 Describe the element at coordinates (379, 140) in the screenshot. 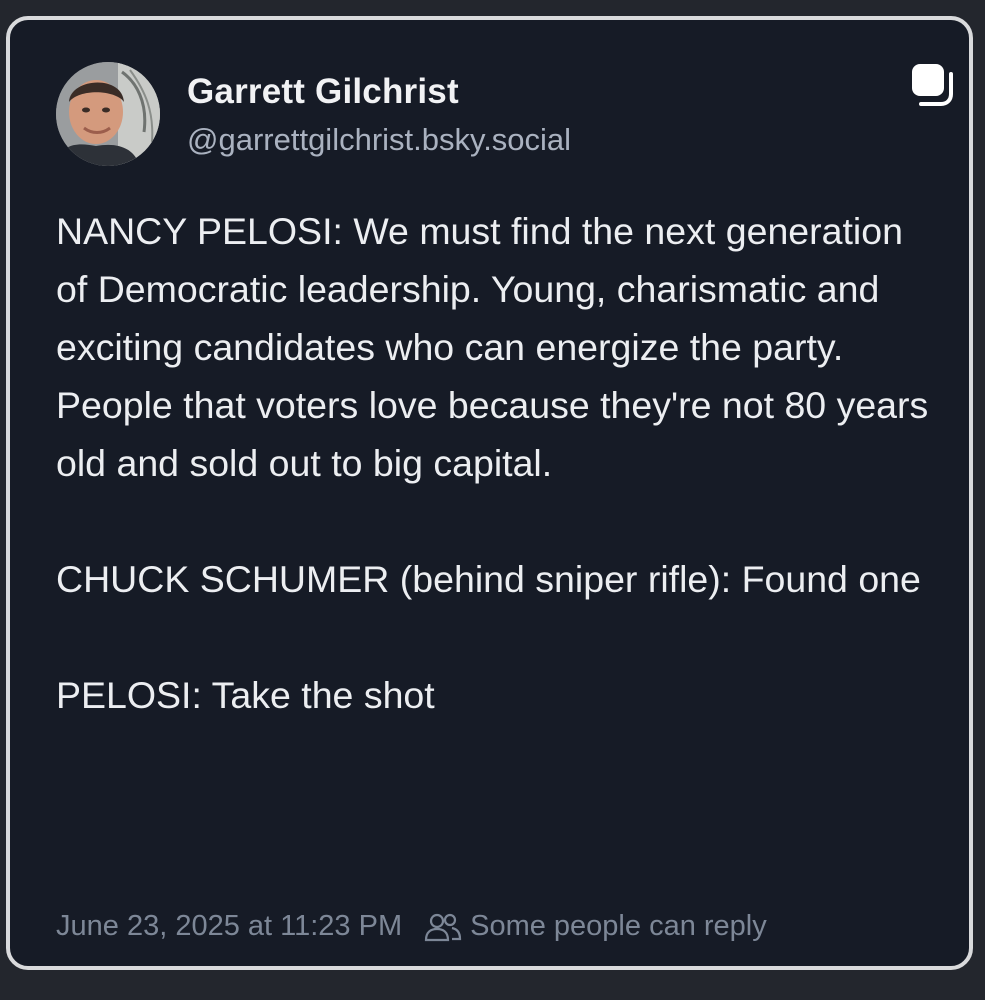

I see `author-handle: @garrettgilchrist.bsky.social` at that location.